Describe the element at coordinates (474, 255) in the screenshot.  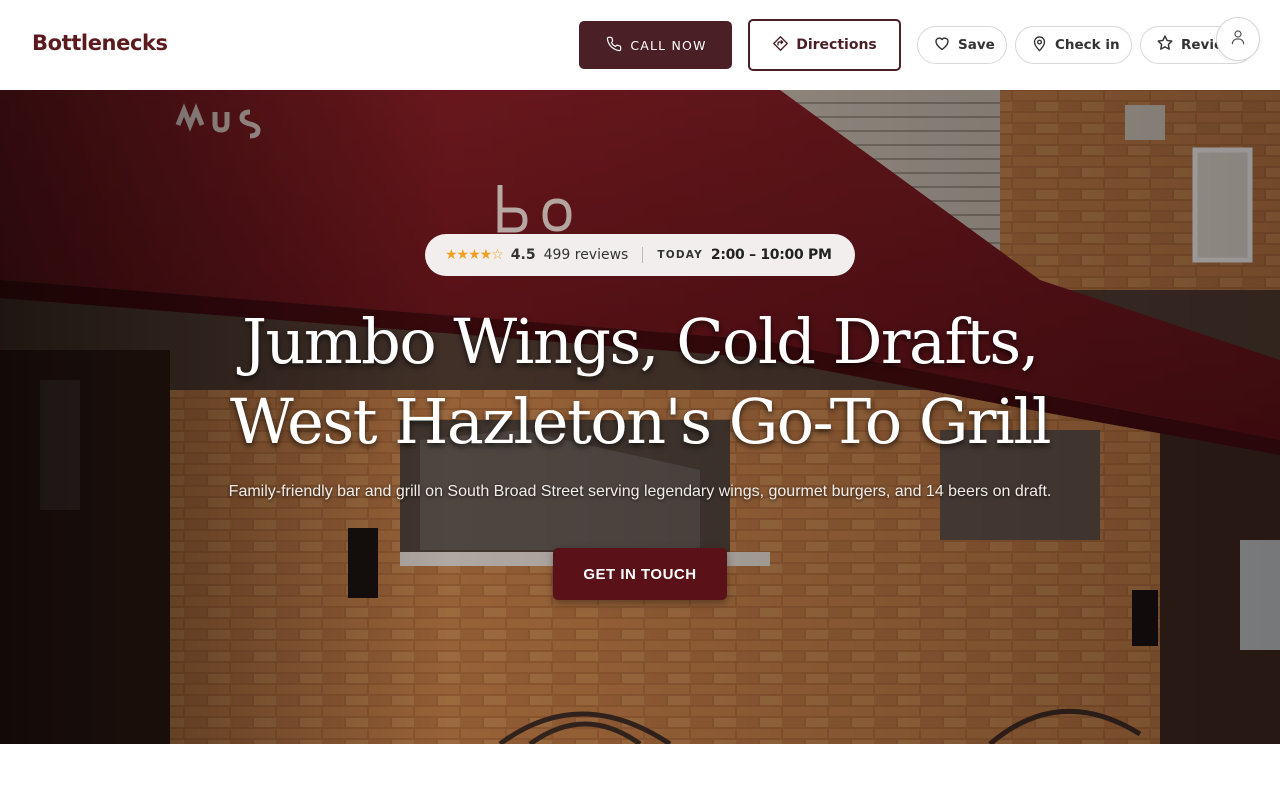
I see `rating-stars: ★★★★☆` at that location.